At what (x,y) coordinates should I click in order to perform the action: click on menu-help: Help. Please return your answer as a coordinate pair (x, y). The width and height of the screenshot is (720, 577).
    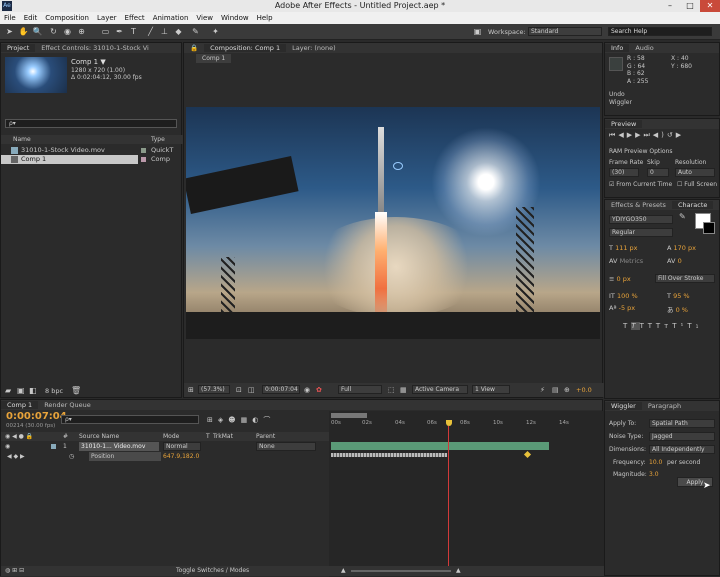
    Looking at the image, I should click on (265, 17).